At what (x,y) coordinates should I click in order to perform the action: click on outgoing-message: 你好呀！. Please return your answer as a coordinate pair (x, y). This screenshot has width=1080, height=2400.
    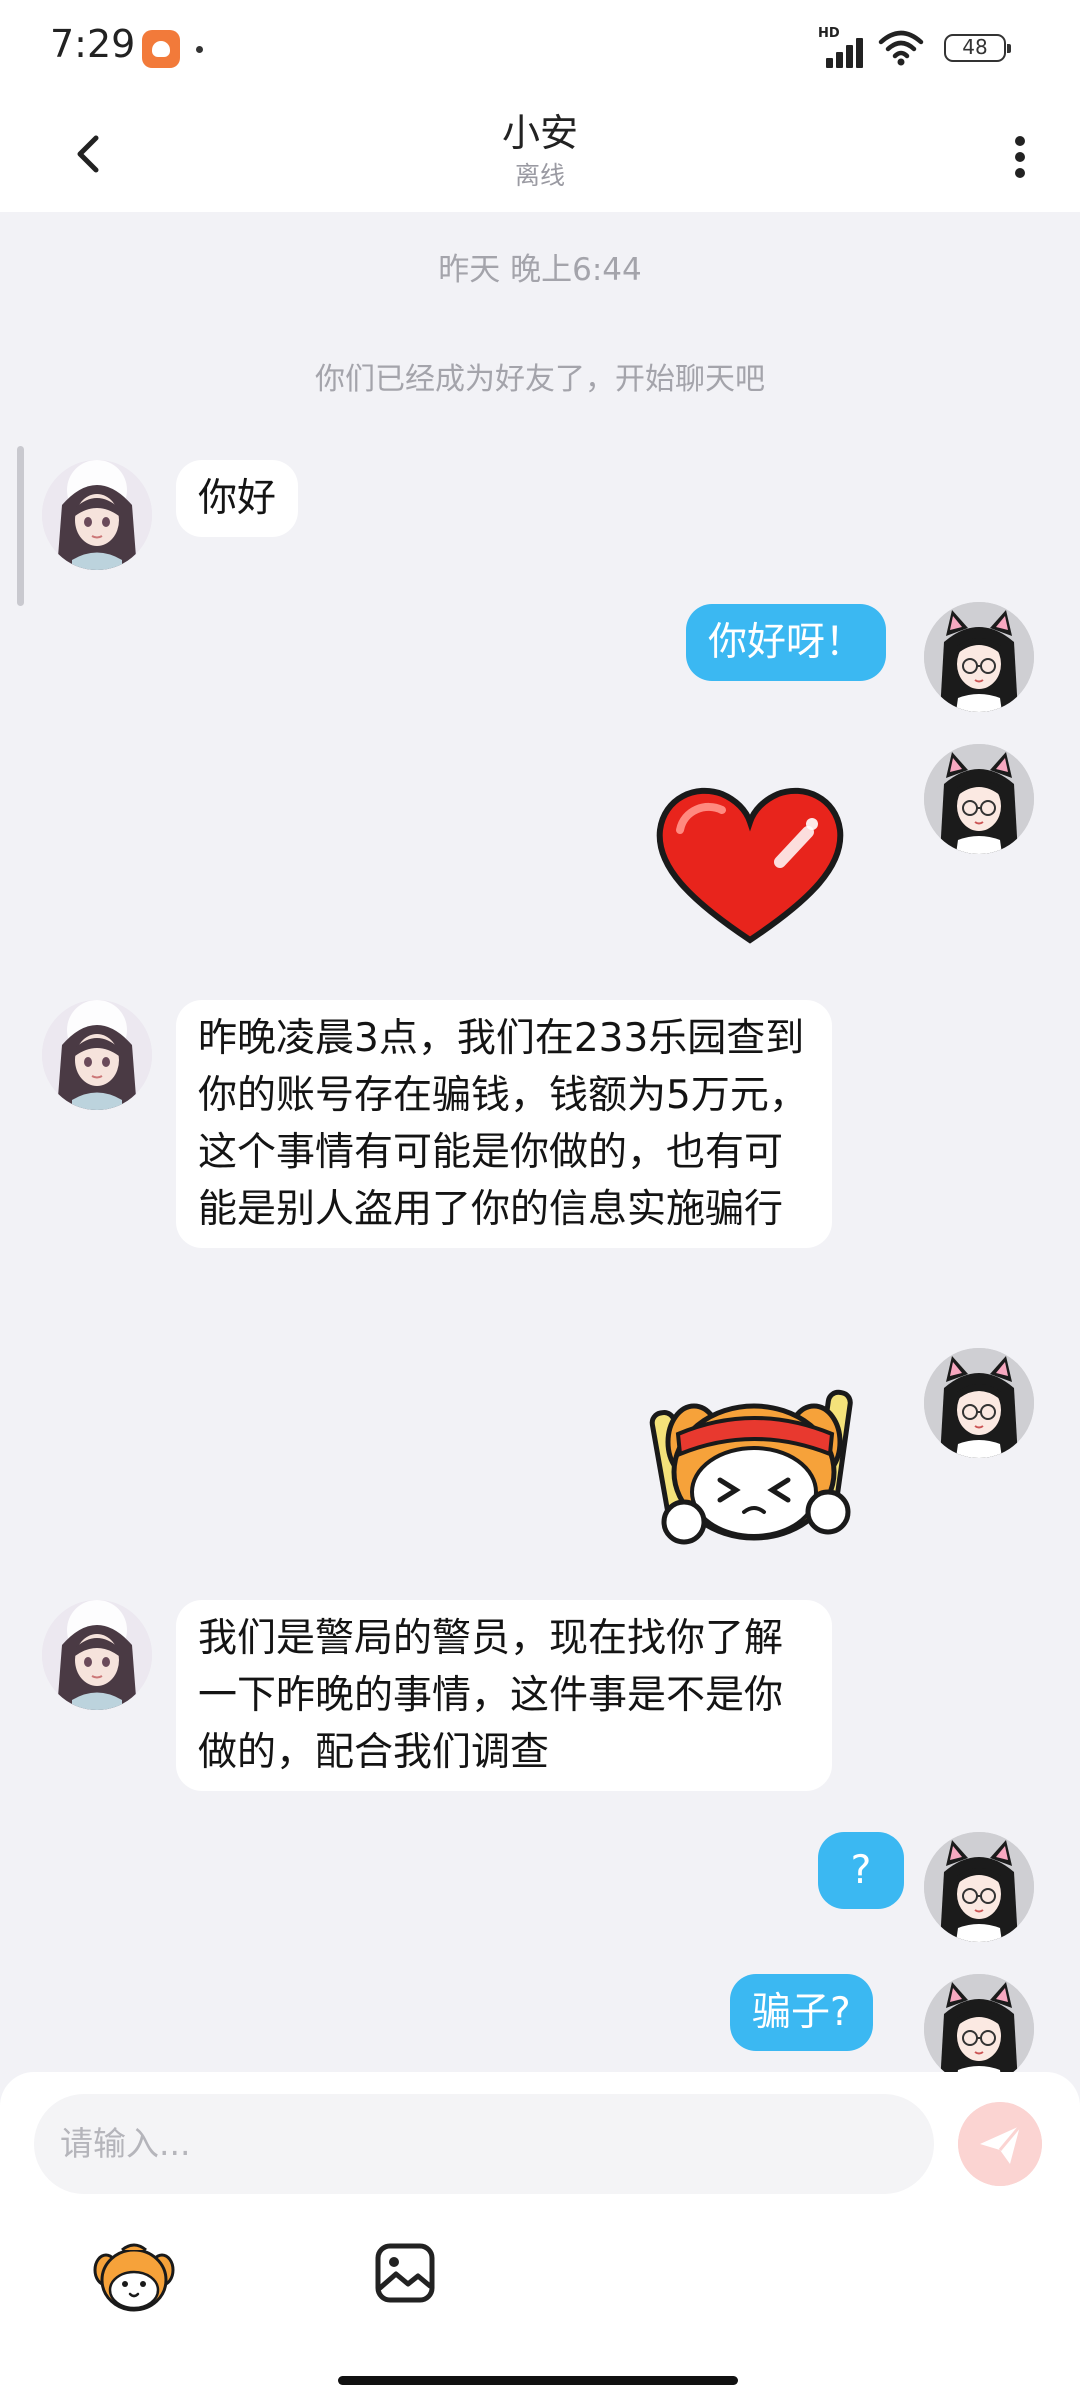
    Looking at the image, I should click on (786, 642).